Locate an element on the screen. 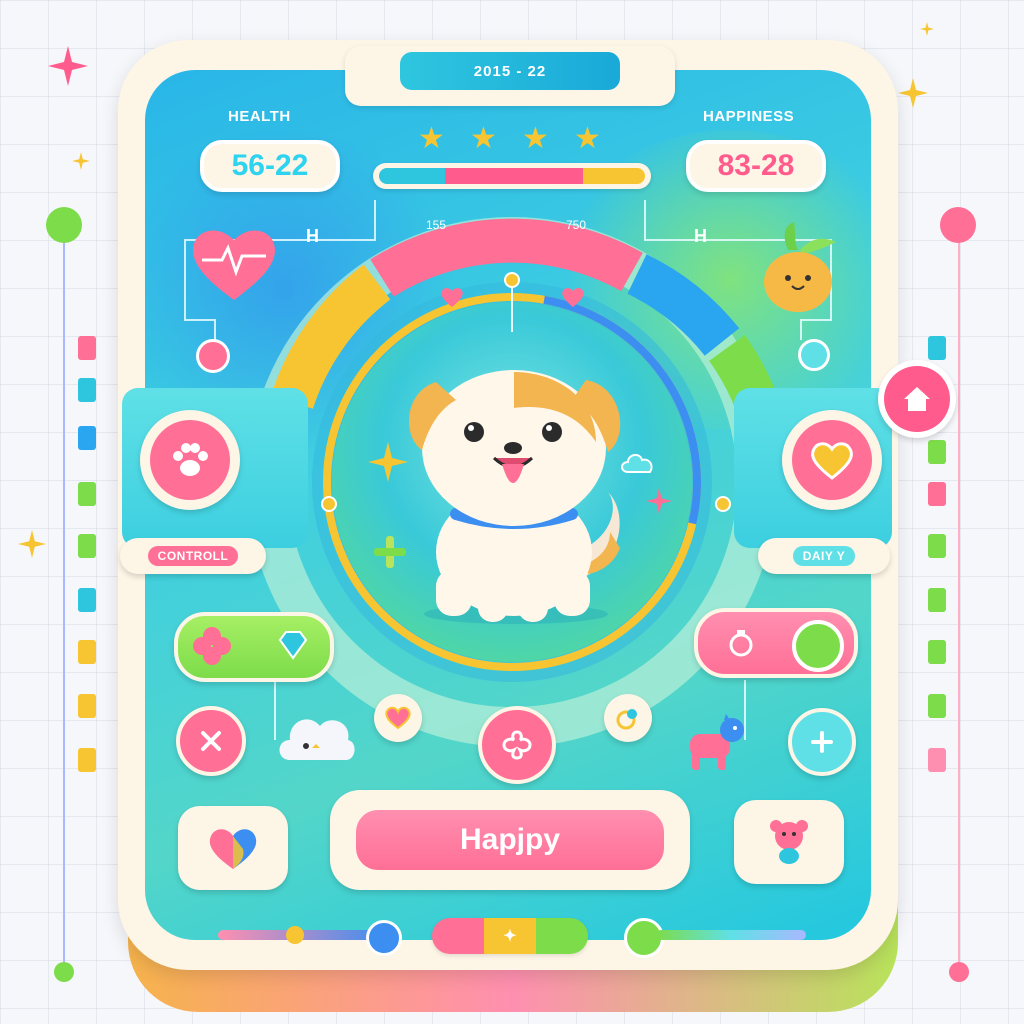 The image size is (1024, 1024). center-flower-button is located at coordinates (517, 745).